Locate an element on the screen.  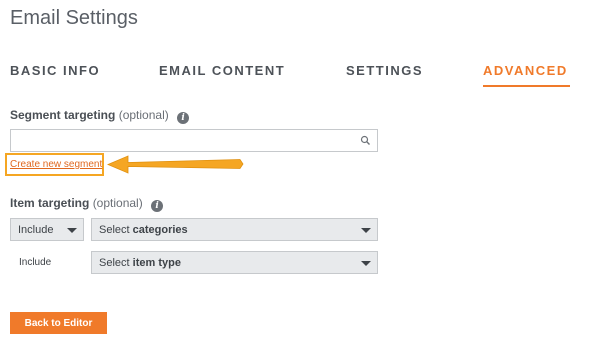
categories-select-value: Select categories is located at coordinates (143, 230).